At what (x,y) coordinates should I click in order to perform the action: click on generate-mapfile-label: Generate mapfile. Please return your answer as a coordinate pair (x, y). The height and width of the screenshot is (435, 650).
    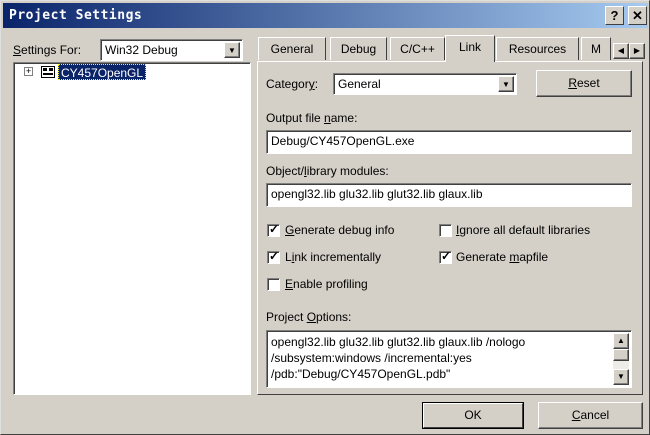
    Looking at the image, I should click on (502, 257).